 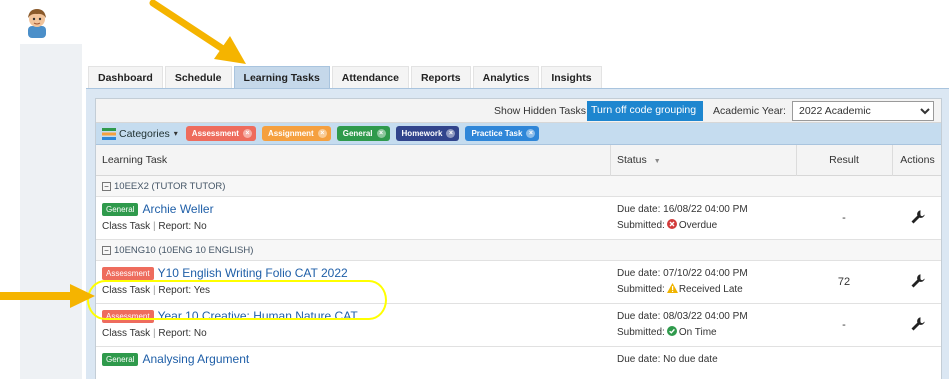 I want to click on group-name: 10EEX2 (TUTOR TUTOR), so click(x=170, y=186).